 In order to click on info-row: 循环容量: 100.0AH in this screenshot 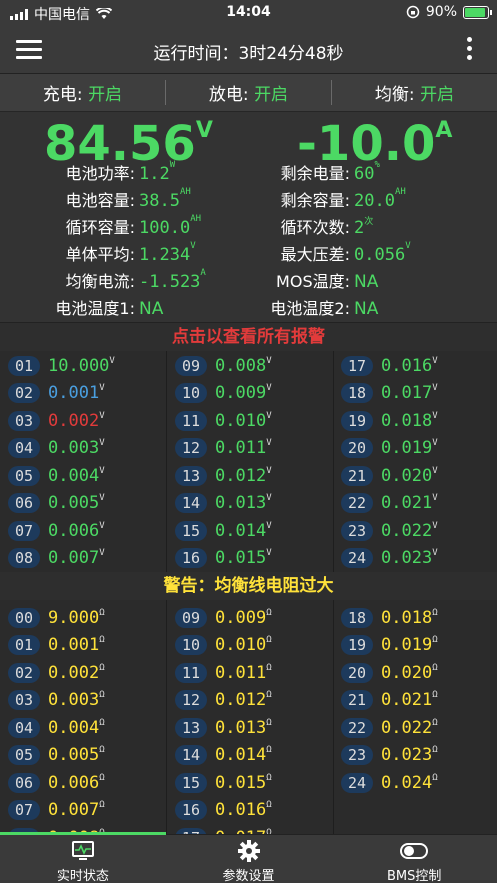, I will do `click(100, 226)`.